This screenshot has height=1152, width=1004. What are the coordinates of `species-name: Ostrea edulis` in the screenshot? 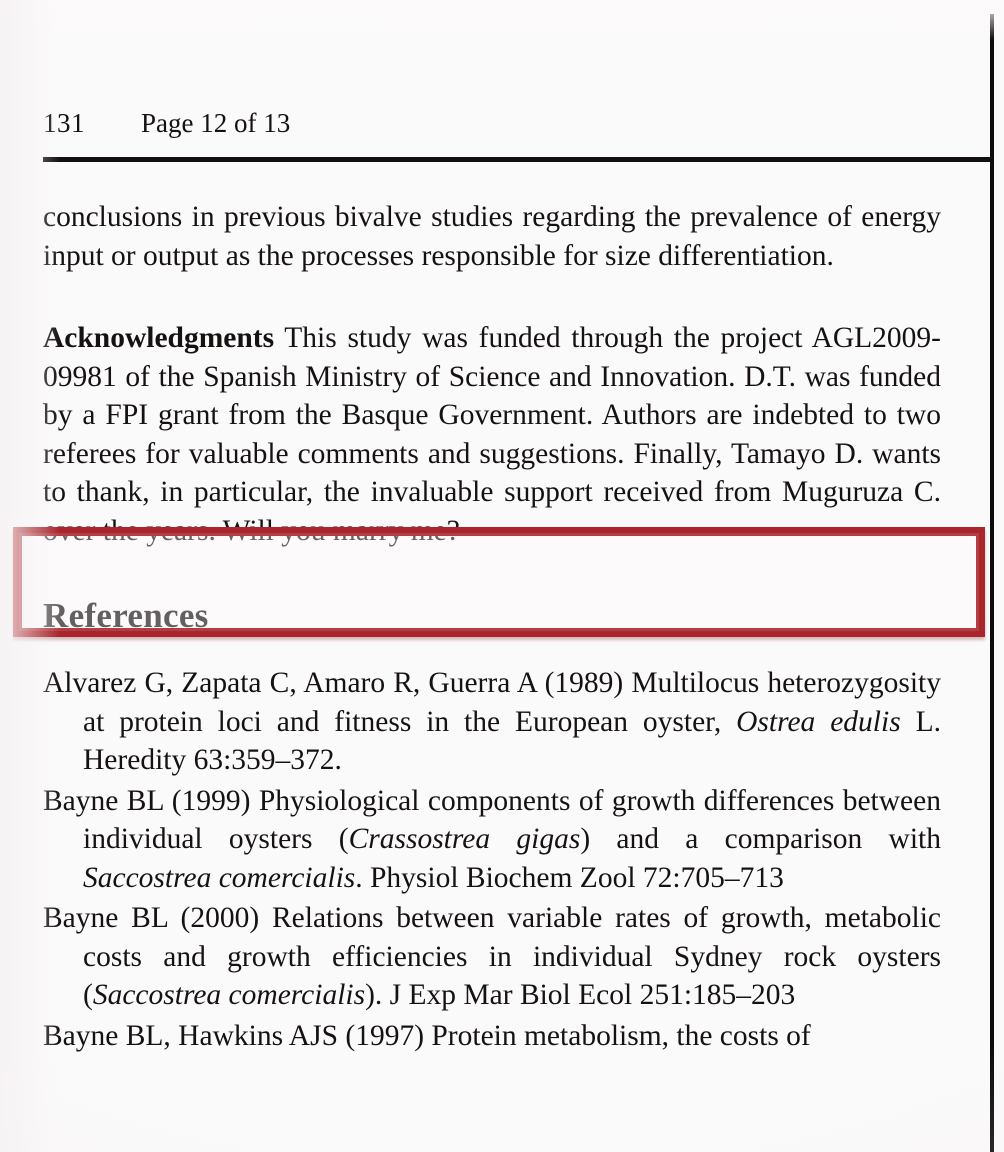 It's located at (818, 721).